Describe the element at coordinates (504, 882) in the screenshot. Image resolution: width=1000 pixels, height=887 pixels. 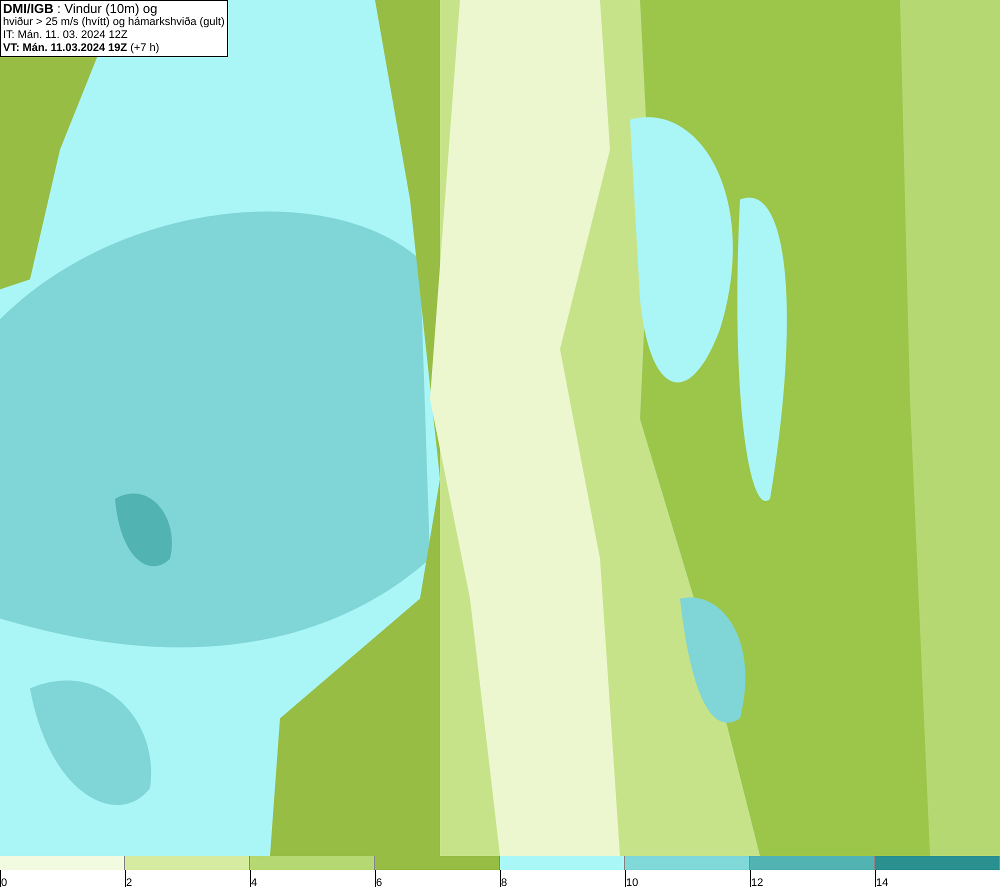
I see `legend-tick-label: 8` at that location.